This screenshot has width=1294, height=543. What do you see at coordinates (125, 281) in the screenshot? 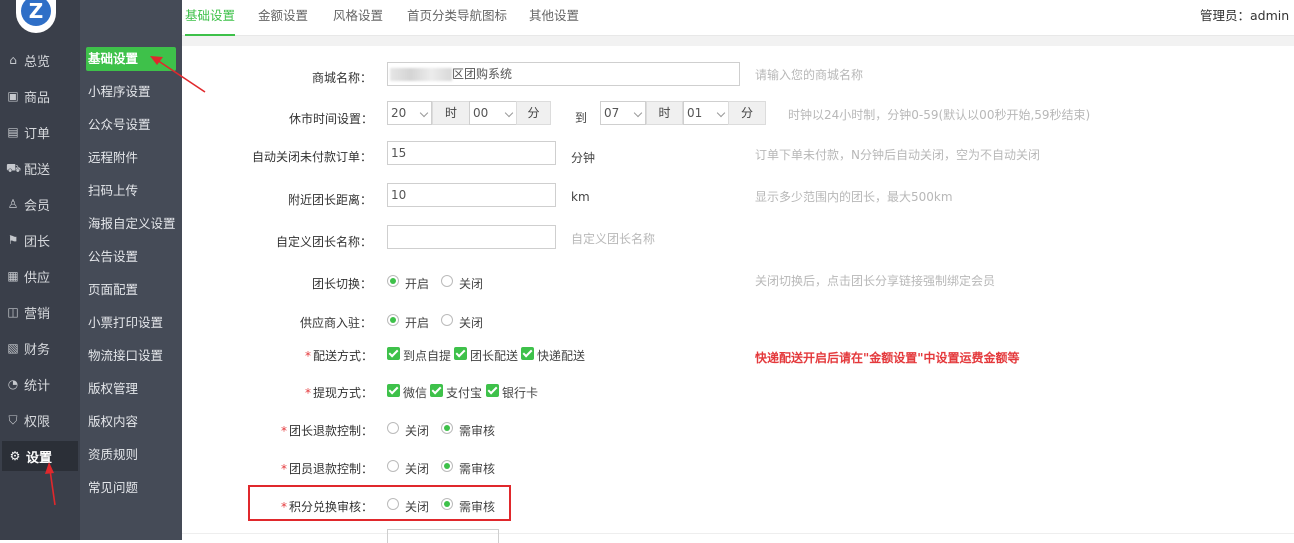
I see `annotation-arrows` at bounding box center [125, 281].